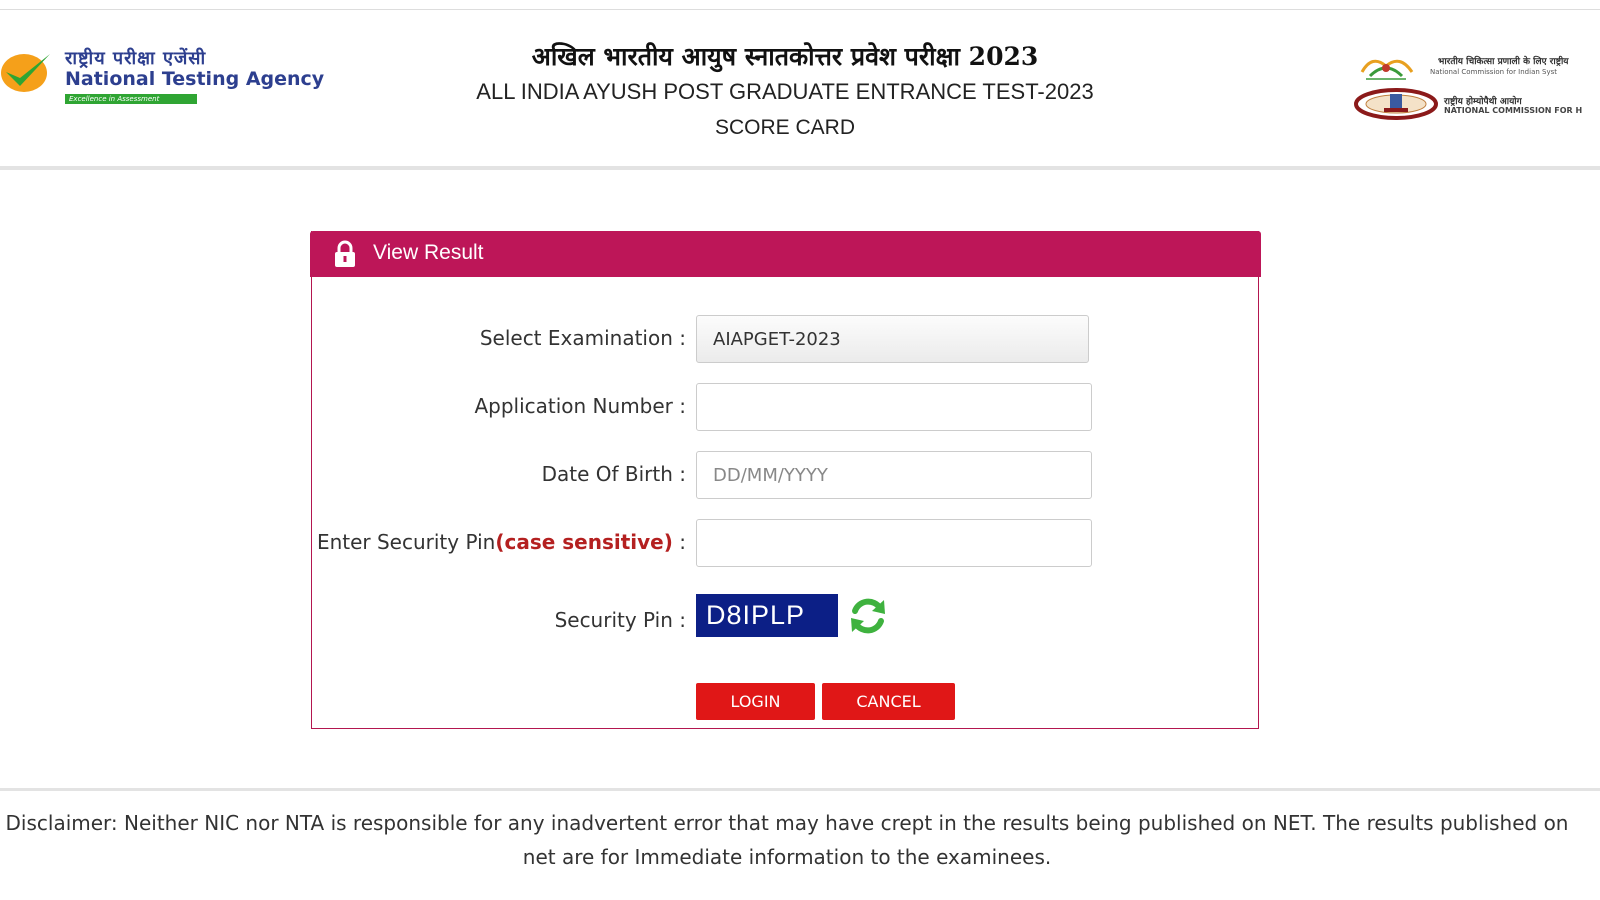 The width and height of the screenshot is (1600, 900). What do you see at coordinates (800, 168) in the screenshot?
I see `header-divider` at bounding box center [800, 168].